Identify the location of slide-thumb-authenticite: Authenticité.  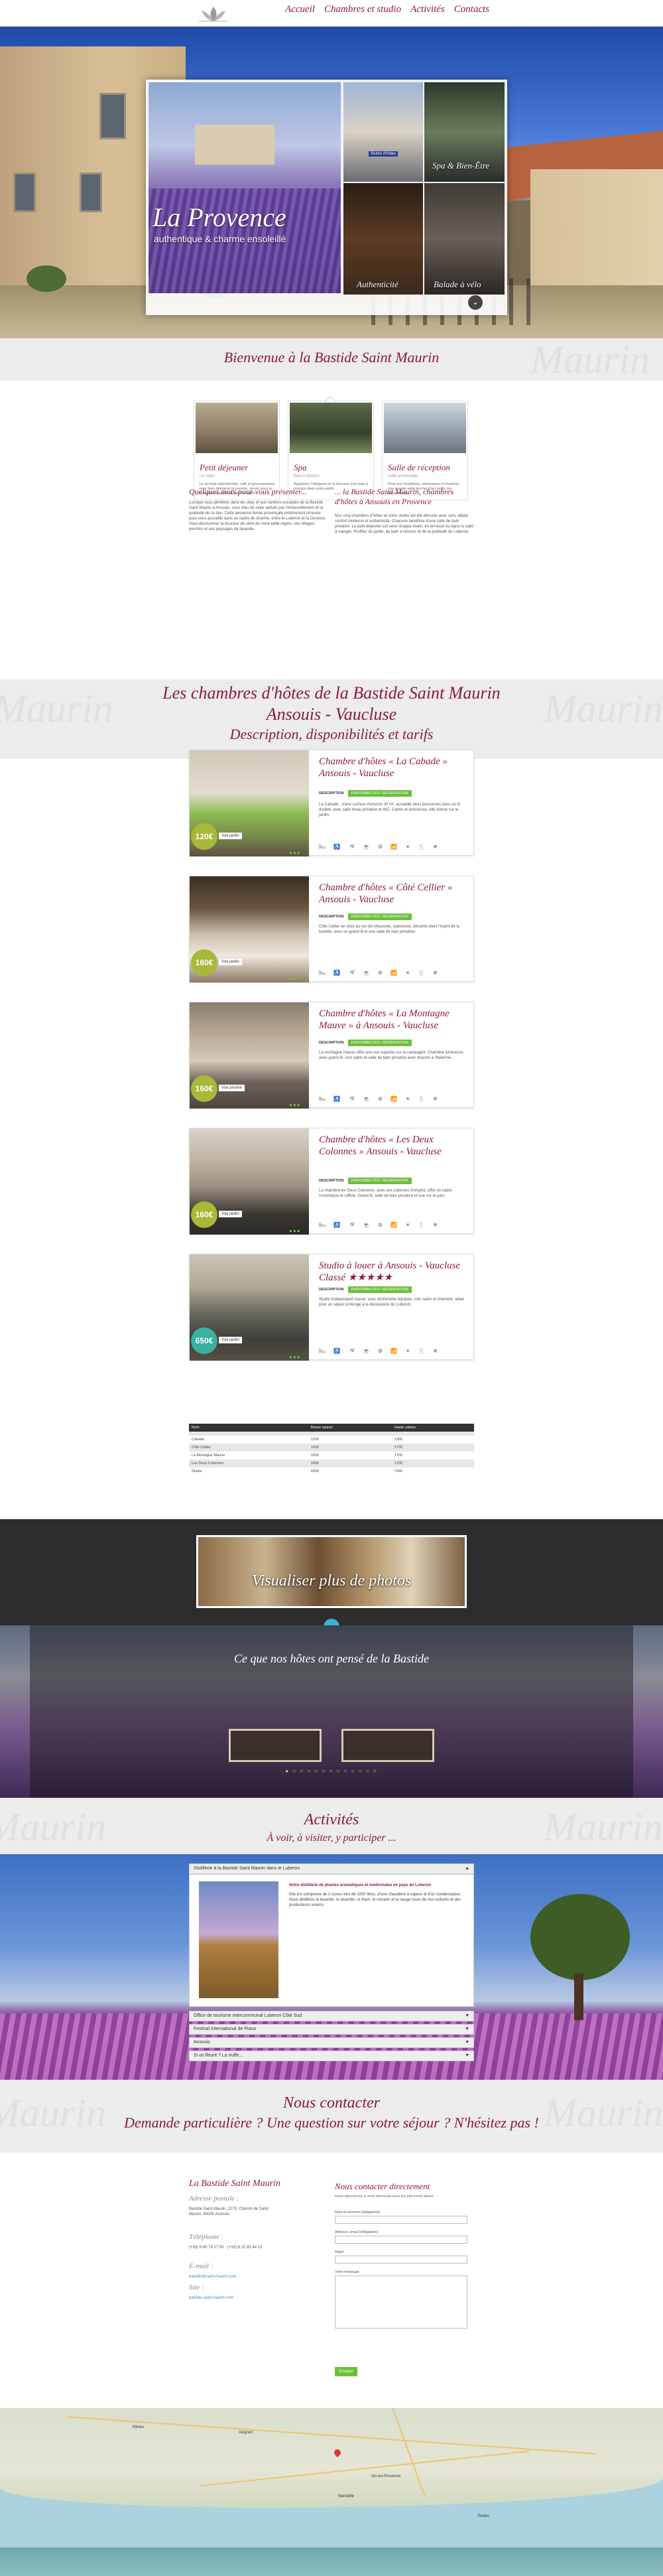
(383, 239).